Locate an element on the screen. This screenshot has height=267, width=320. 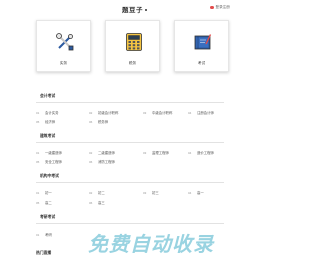
list-item: 03 中级会计职称 is located at coordinates (166, 113).